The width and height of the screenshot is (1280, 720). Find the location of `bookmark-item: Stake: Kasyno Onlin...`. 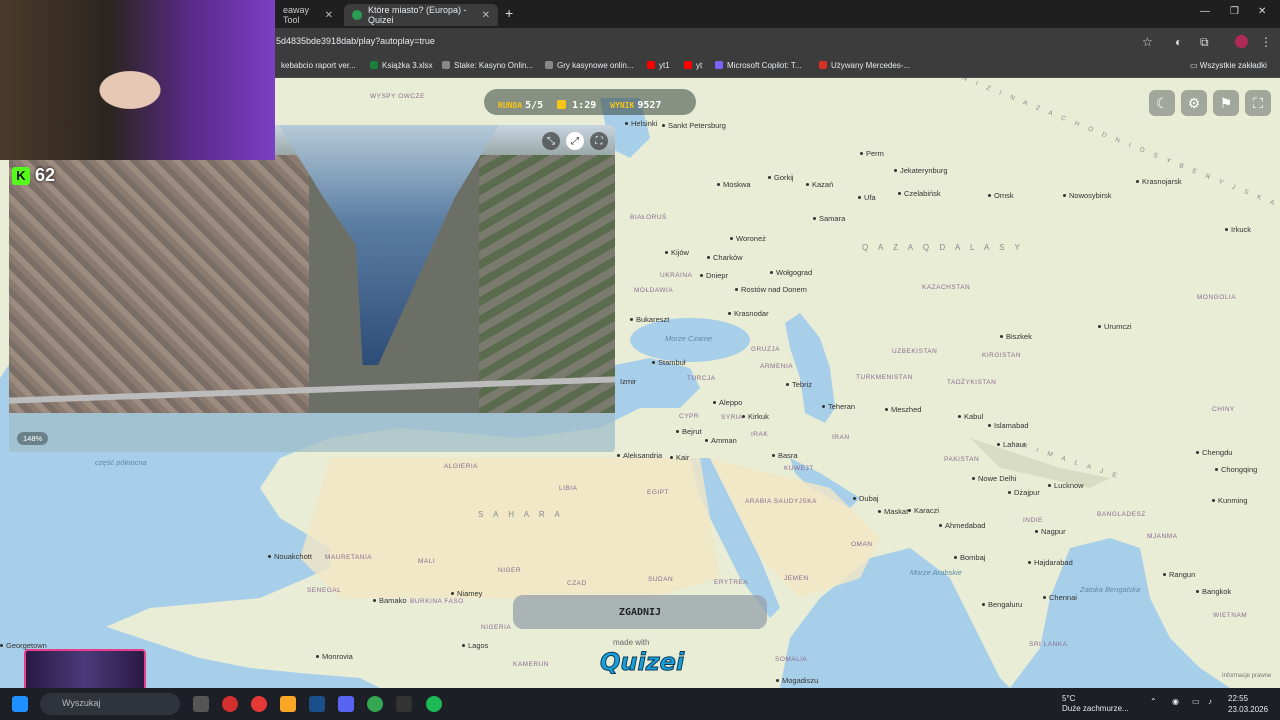

bookmark-item: Stake: Kasyno Onlin... is located at coordinates (487, 65).